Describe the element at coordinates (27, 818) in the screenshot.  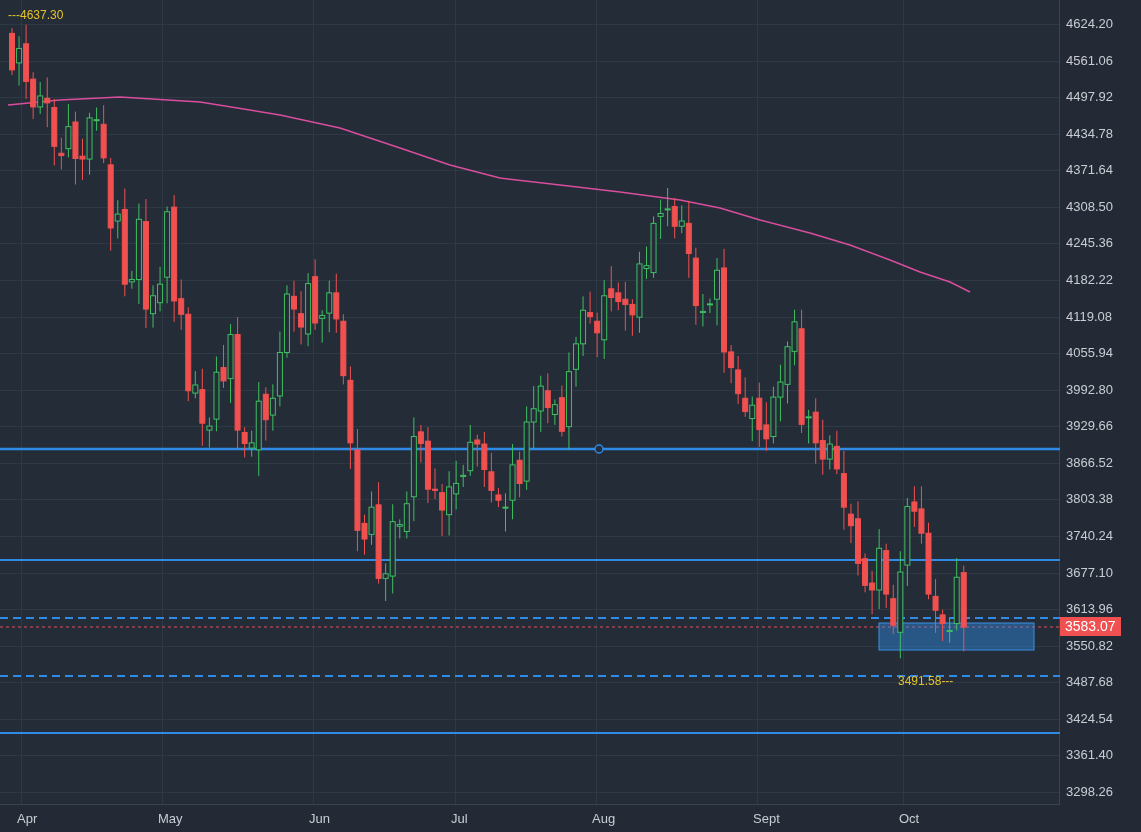
I see `axis-label: Apr` at that location.